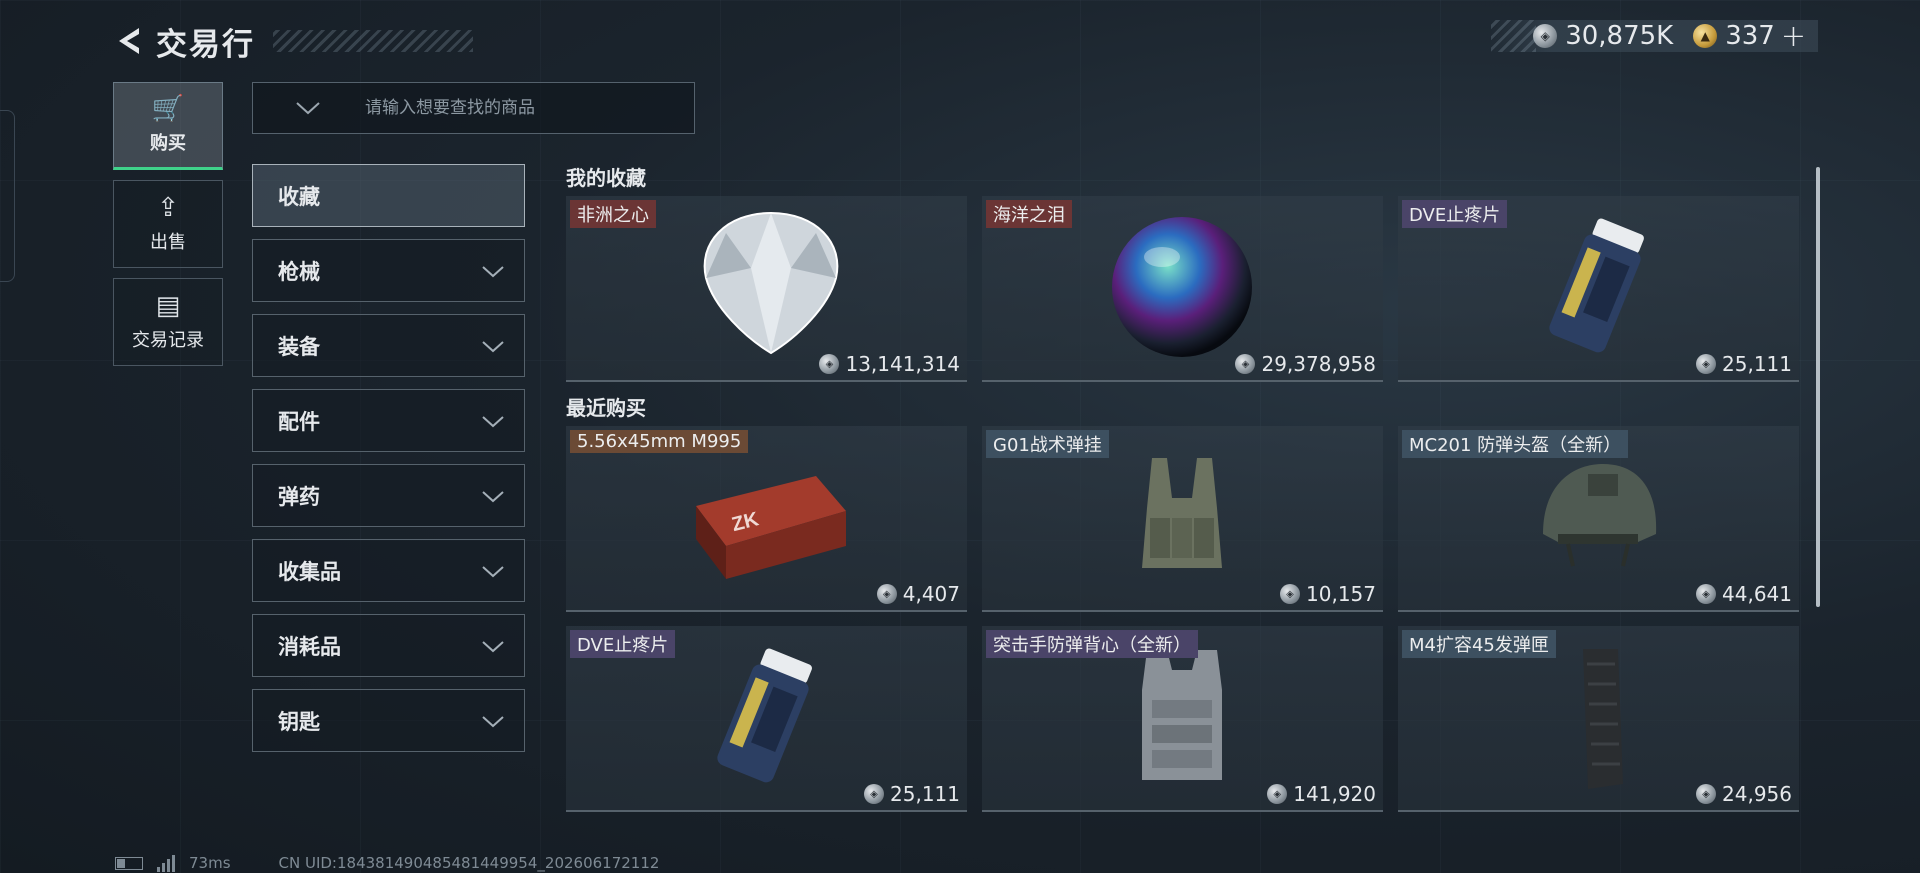 This screenshot has height=873, width=1920. What do you see at coordinates (129, 863) in the screenshot?
I see `battery-icon` at bounding box center [129, 863].